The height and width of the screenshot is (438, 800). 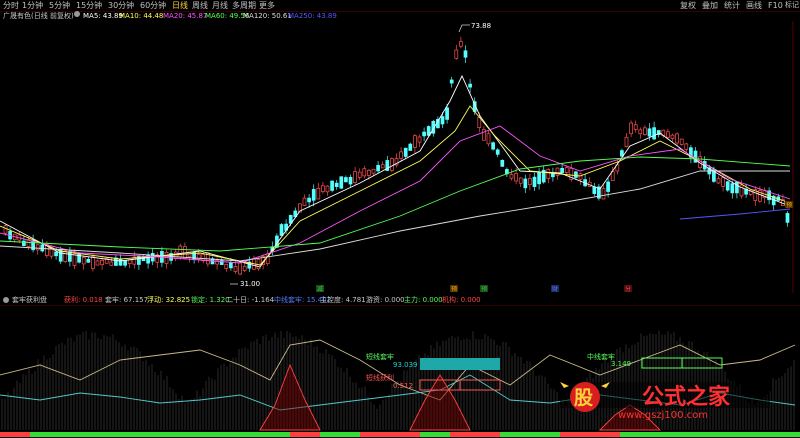 I want to click on tool-f10: F10, so click(x=775, y=5).